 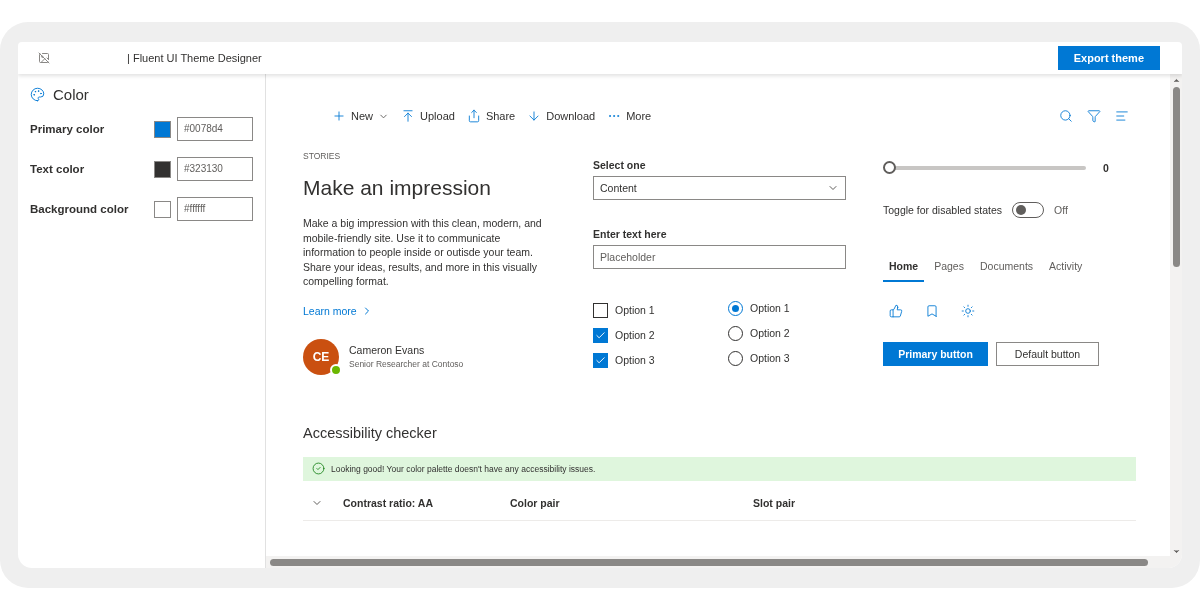 What do you see at coordinates (68, 129) in the screenshot?
I see `color-label: Primary color` at bounding box center [68, 129].